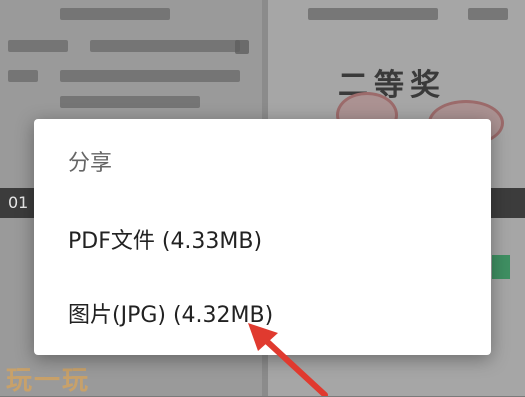 Image resolution: width=525 pixels, height=397 pixels. What do you see at coordinates (507, 203) in the screenshot?
I see `right-strip` at bounding box center [507, 203].